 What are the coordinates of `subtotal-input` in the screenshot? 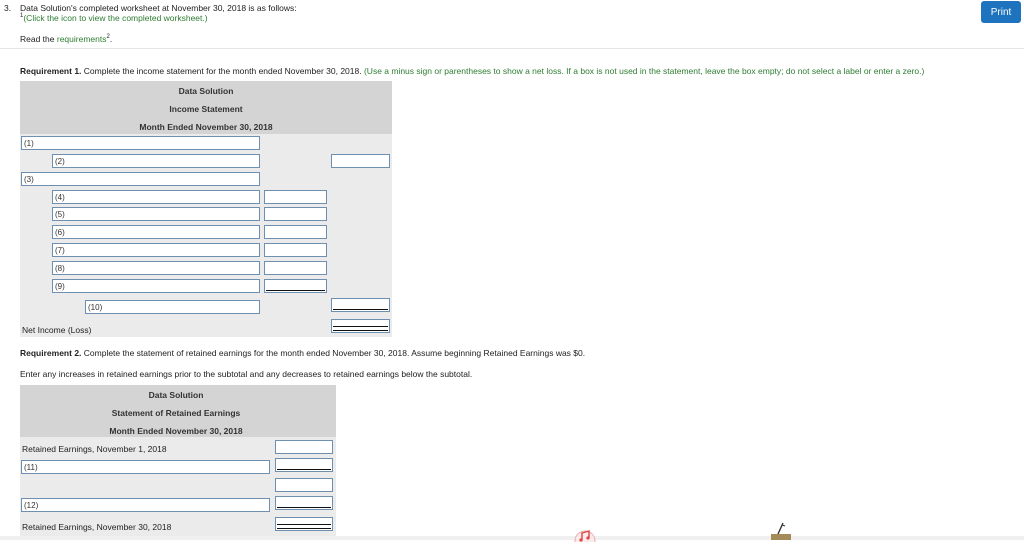 It's located at (304, 485).